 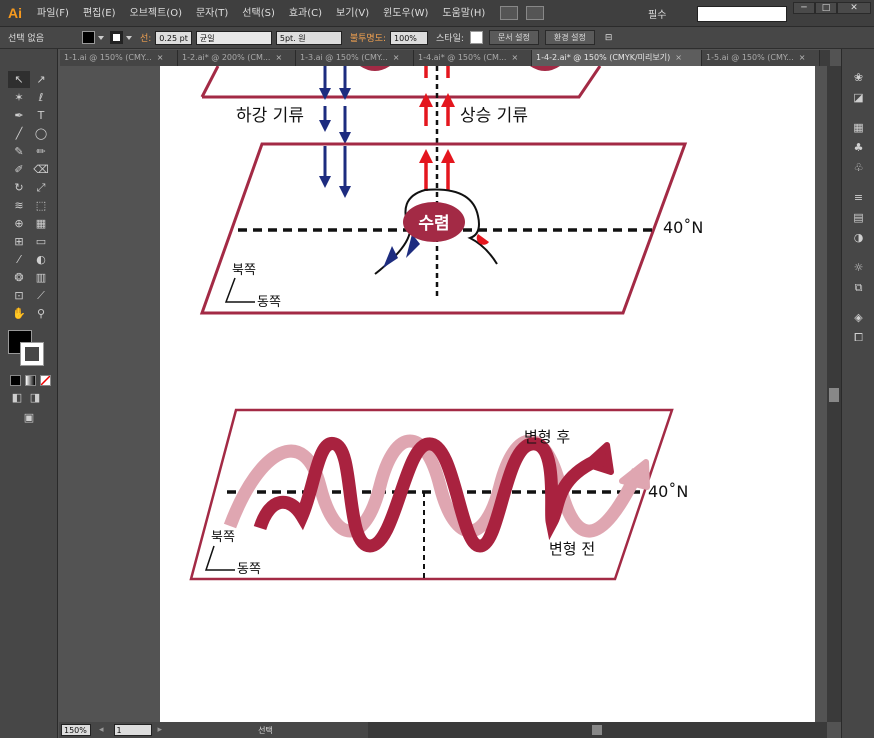 I want to click on brushes-panel-icon: ♣, so click(x=858, y=147).